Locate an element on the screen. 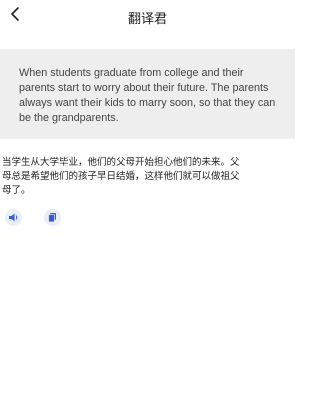 This screenshot has height=407, width=320. copy-icon is located at coordinates (52, 217).